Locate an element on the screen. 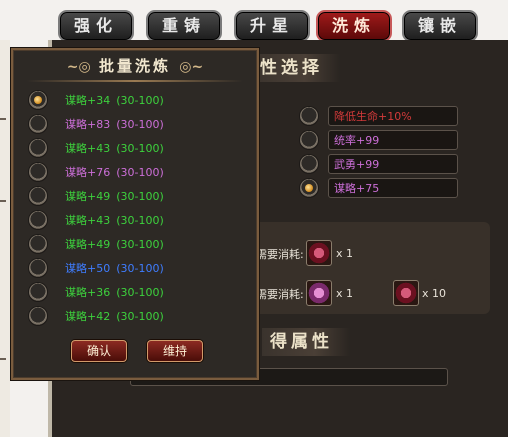  option-row: 谋略+76 (30-100) is located at coordinates (139, 172).